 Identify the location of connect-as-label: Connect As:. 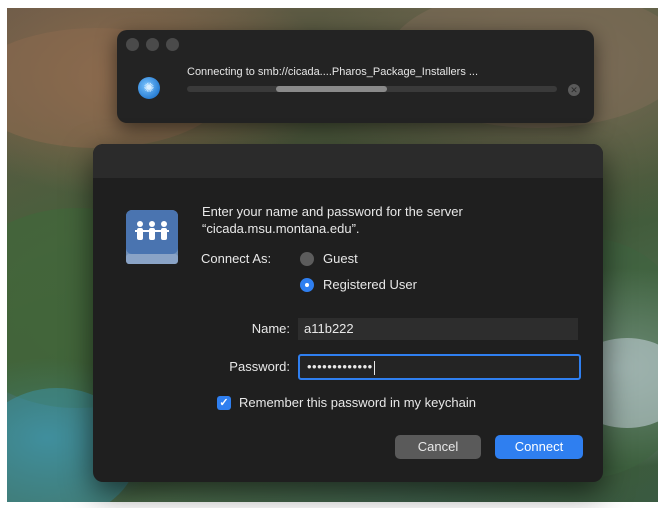
(236, 258).